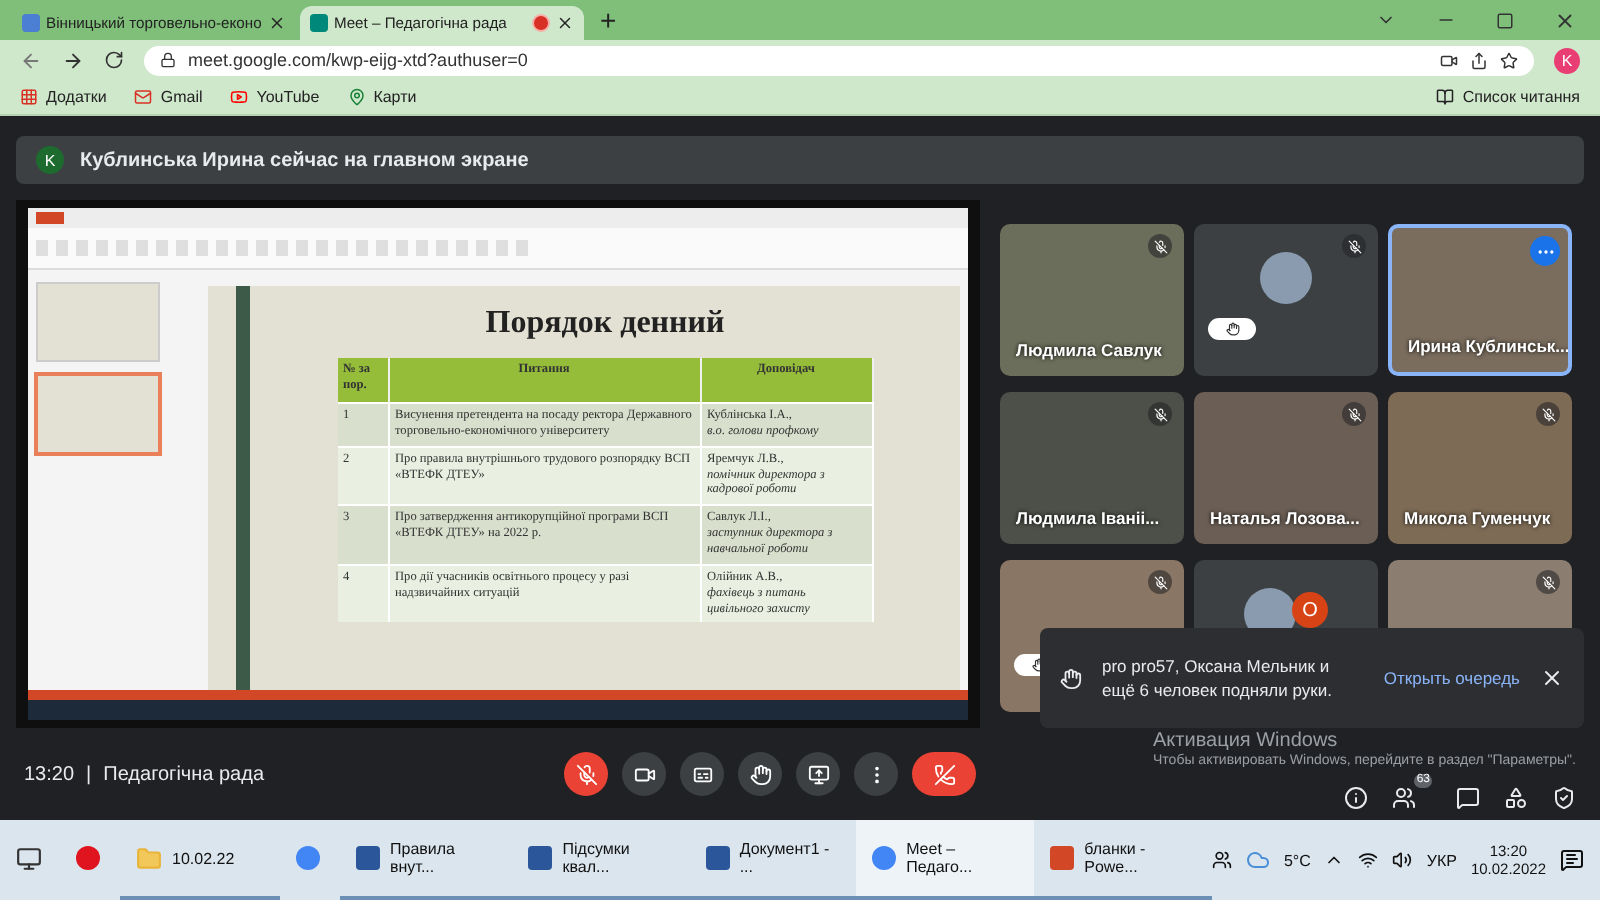  What do you see at coordinates (304, 160) in the screenshot?
I see `banner-text: Кублинська Ирина сейчас на главном экране` at bounding box center [304, 160].